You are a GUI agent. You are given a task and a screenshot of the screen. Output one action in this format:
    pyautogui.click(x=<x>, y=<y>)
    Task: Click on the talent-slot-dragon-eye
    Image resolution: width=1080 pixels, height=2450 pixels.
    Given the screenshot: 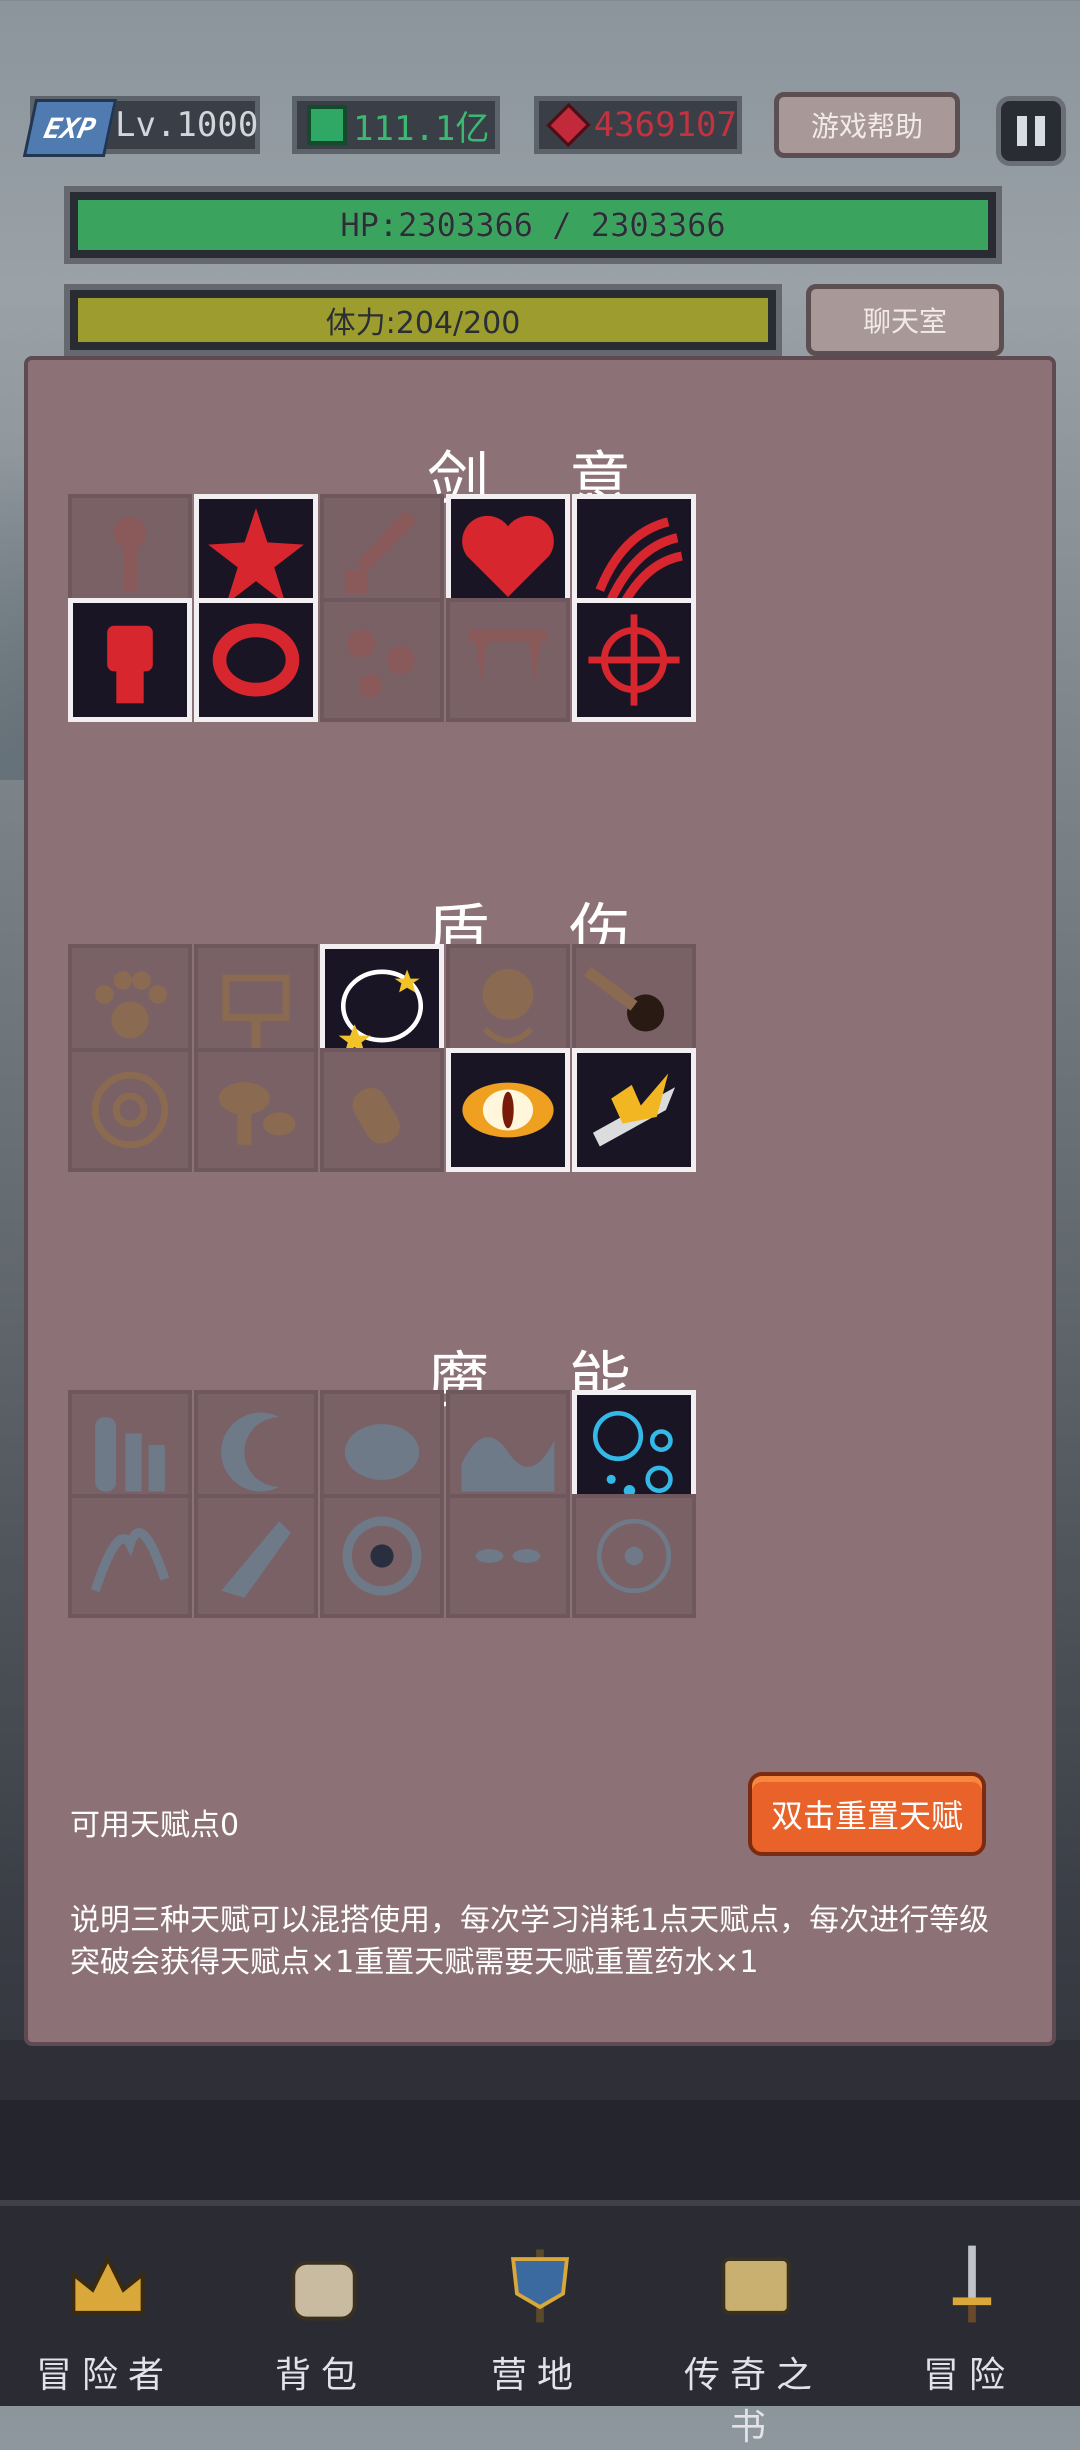 What is the action you would take?
    pyautogui.click(x=508, y=1110)
    